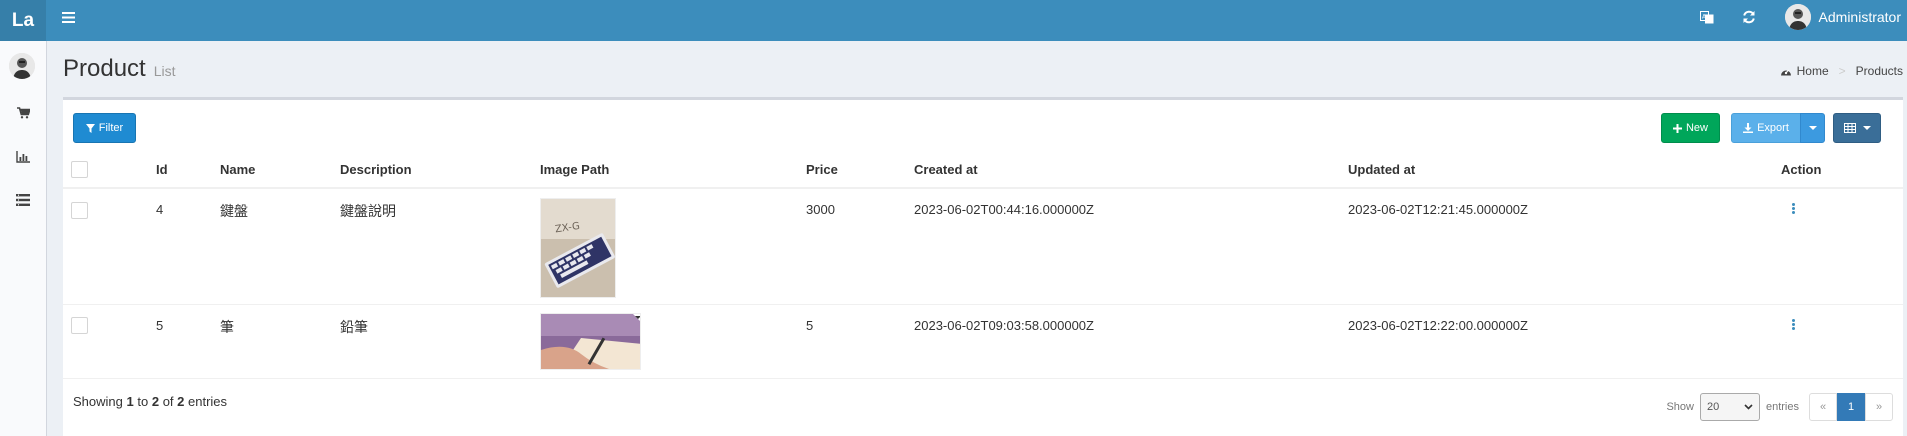  Describe the element at coordinates (1851, 407) in the screenshot. I see `pagination-page-1: 1` at that location.